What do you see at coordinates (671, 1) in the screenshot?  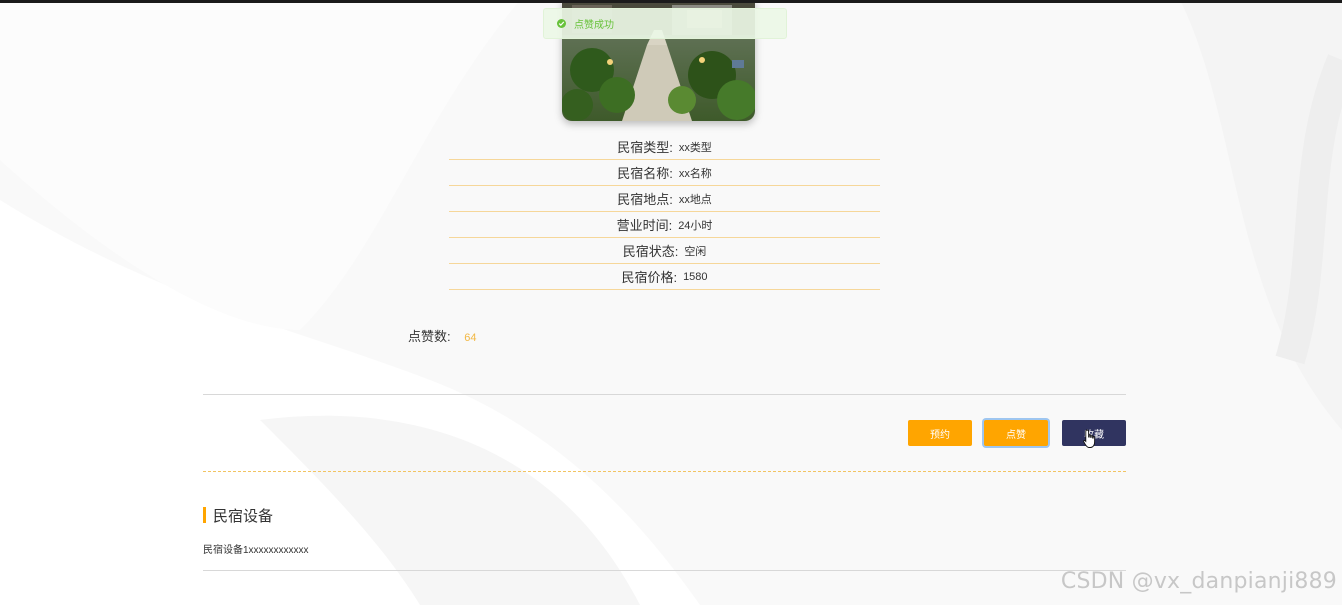 I see `top-bar` at bounding box center [671, 1].